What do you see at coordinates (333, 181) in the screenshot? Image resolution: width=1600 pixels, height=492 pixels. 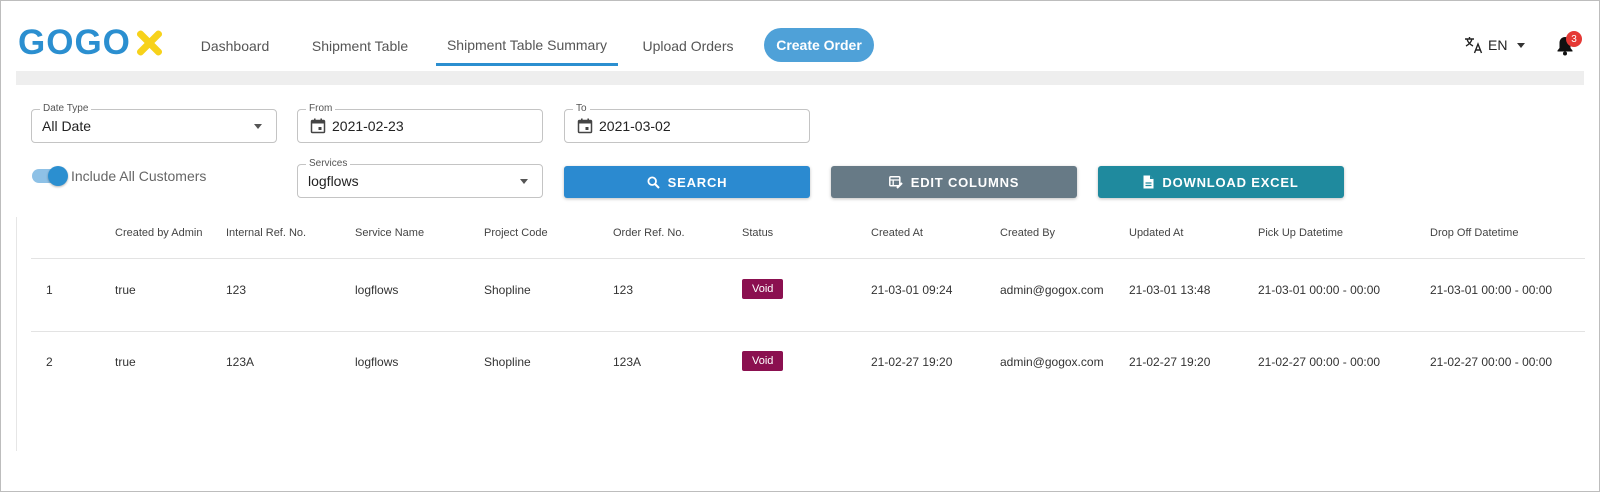 I see `services-value: logflows` at bounding box center [333, 181].